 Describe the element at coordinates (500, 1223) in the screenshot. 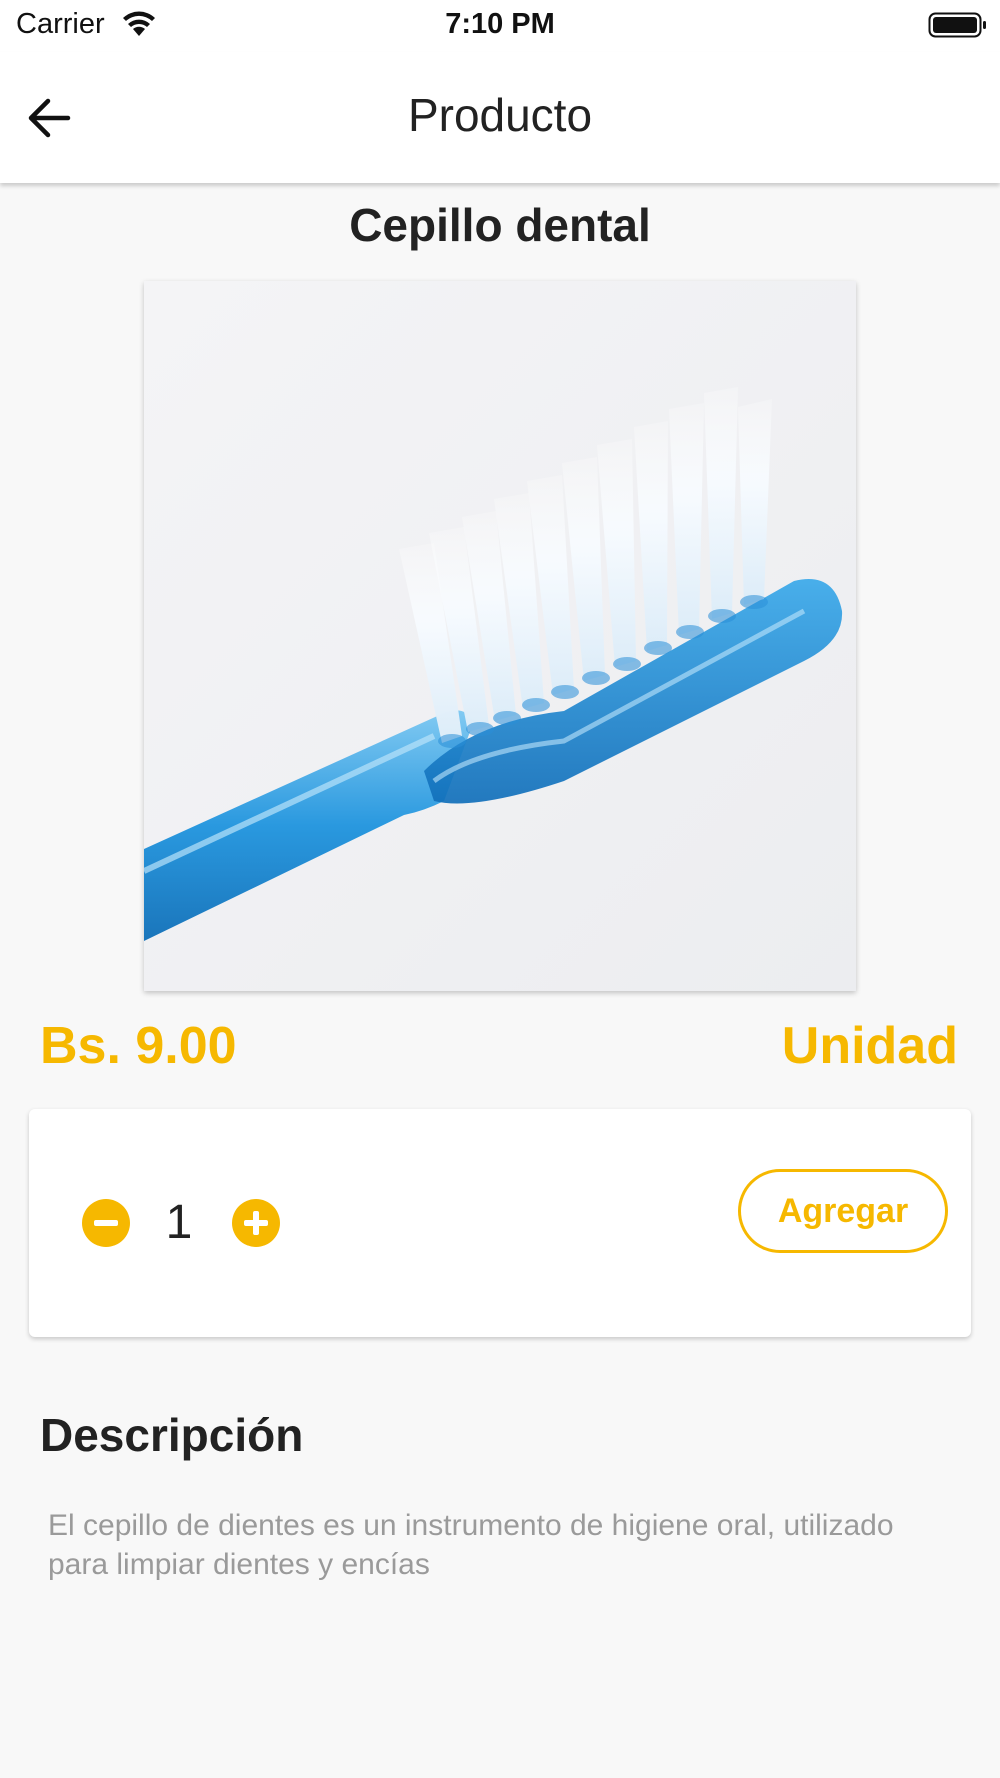

I see `quantity-card: 1 Agregar` at that location.